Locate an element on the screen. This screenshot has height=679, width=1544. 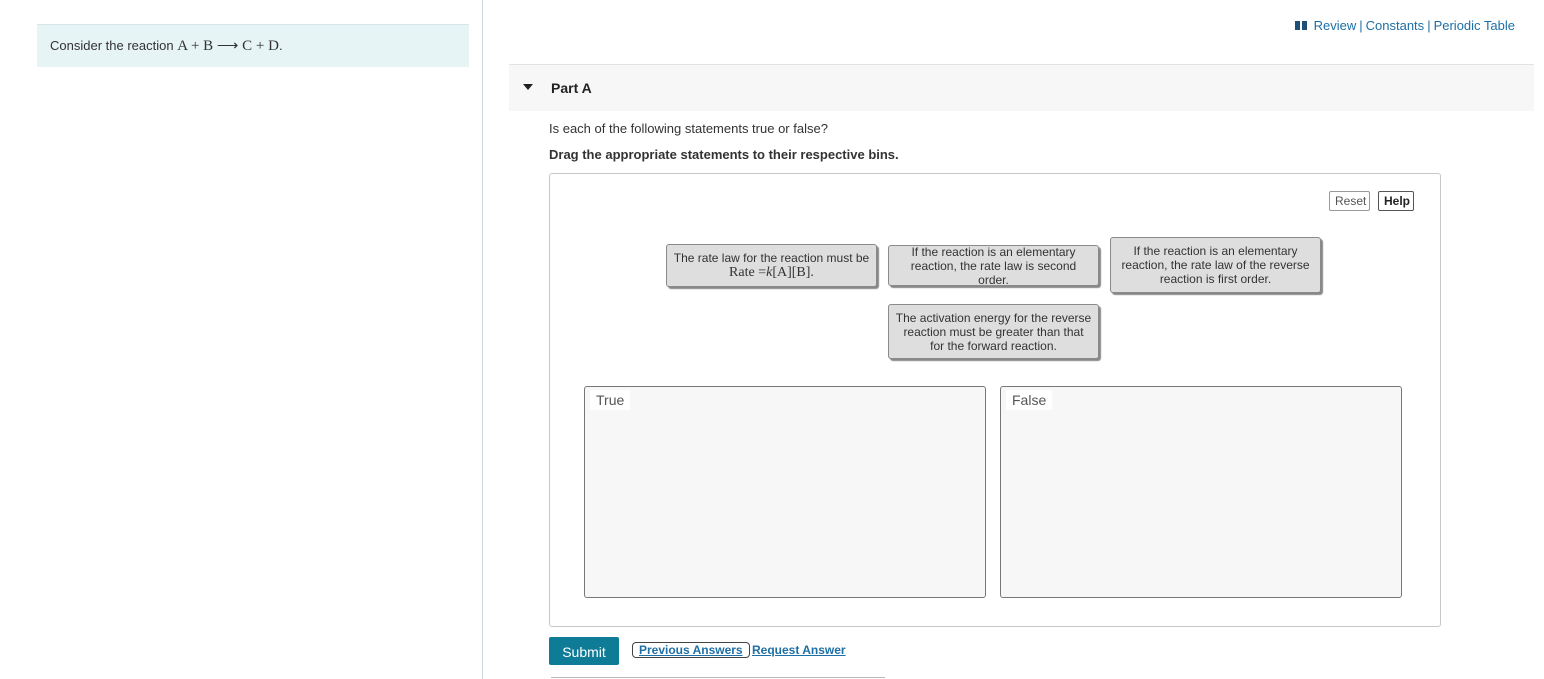
periodic-table-link: Periodic Table is located at coordinates (1474, 25).